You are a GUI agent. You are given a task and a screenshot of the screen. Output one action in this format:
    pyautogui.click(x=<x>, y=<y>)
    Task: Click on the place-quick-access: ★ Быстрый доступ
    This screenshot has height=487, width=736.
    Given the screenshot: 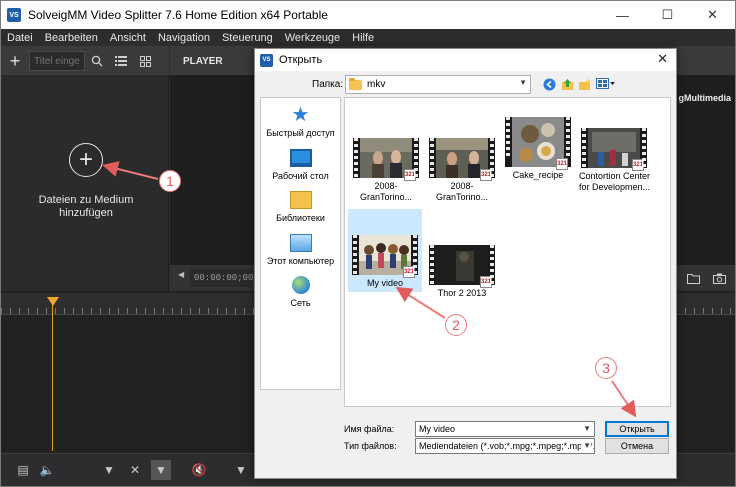 What is the action you would take?
    pyautogui.click(x=300, y=121)
    